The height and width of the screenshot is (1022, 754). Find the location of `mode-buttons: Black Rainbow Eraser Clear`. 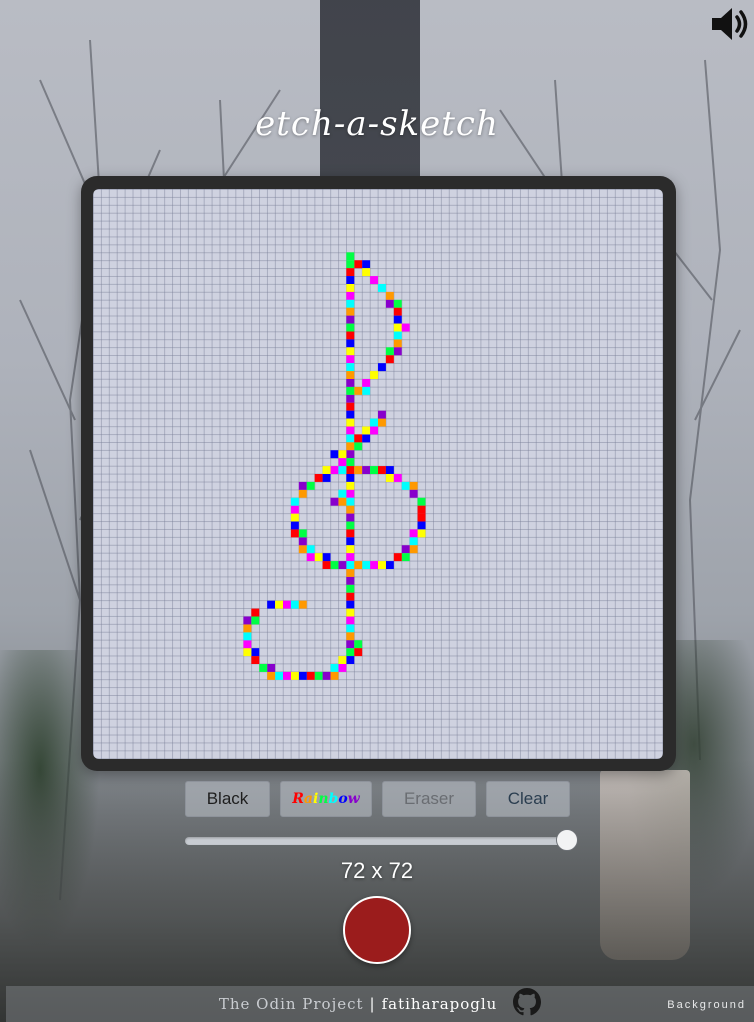

mode-buttons: Black Rainbow Eraser Clear is located at coordinates (377, 799).